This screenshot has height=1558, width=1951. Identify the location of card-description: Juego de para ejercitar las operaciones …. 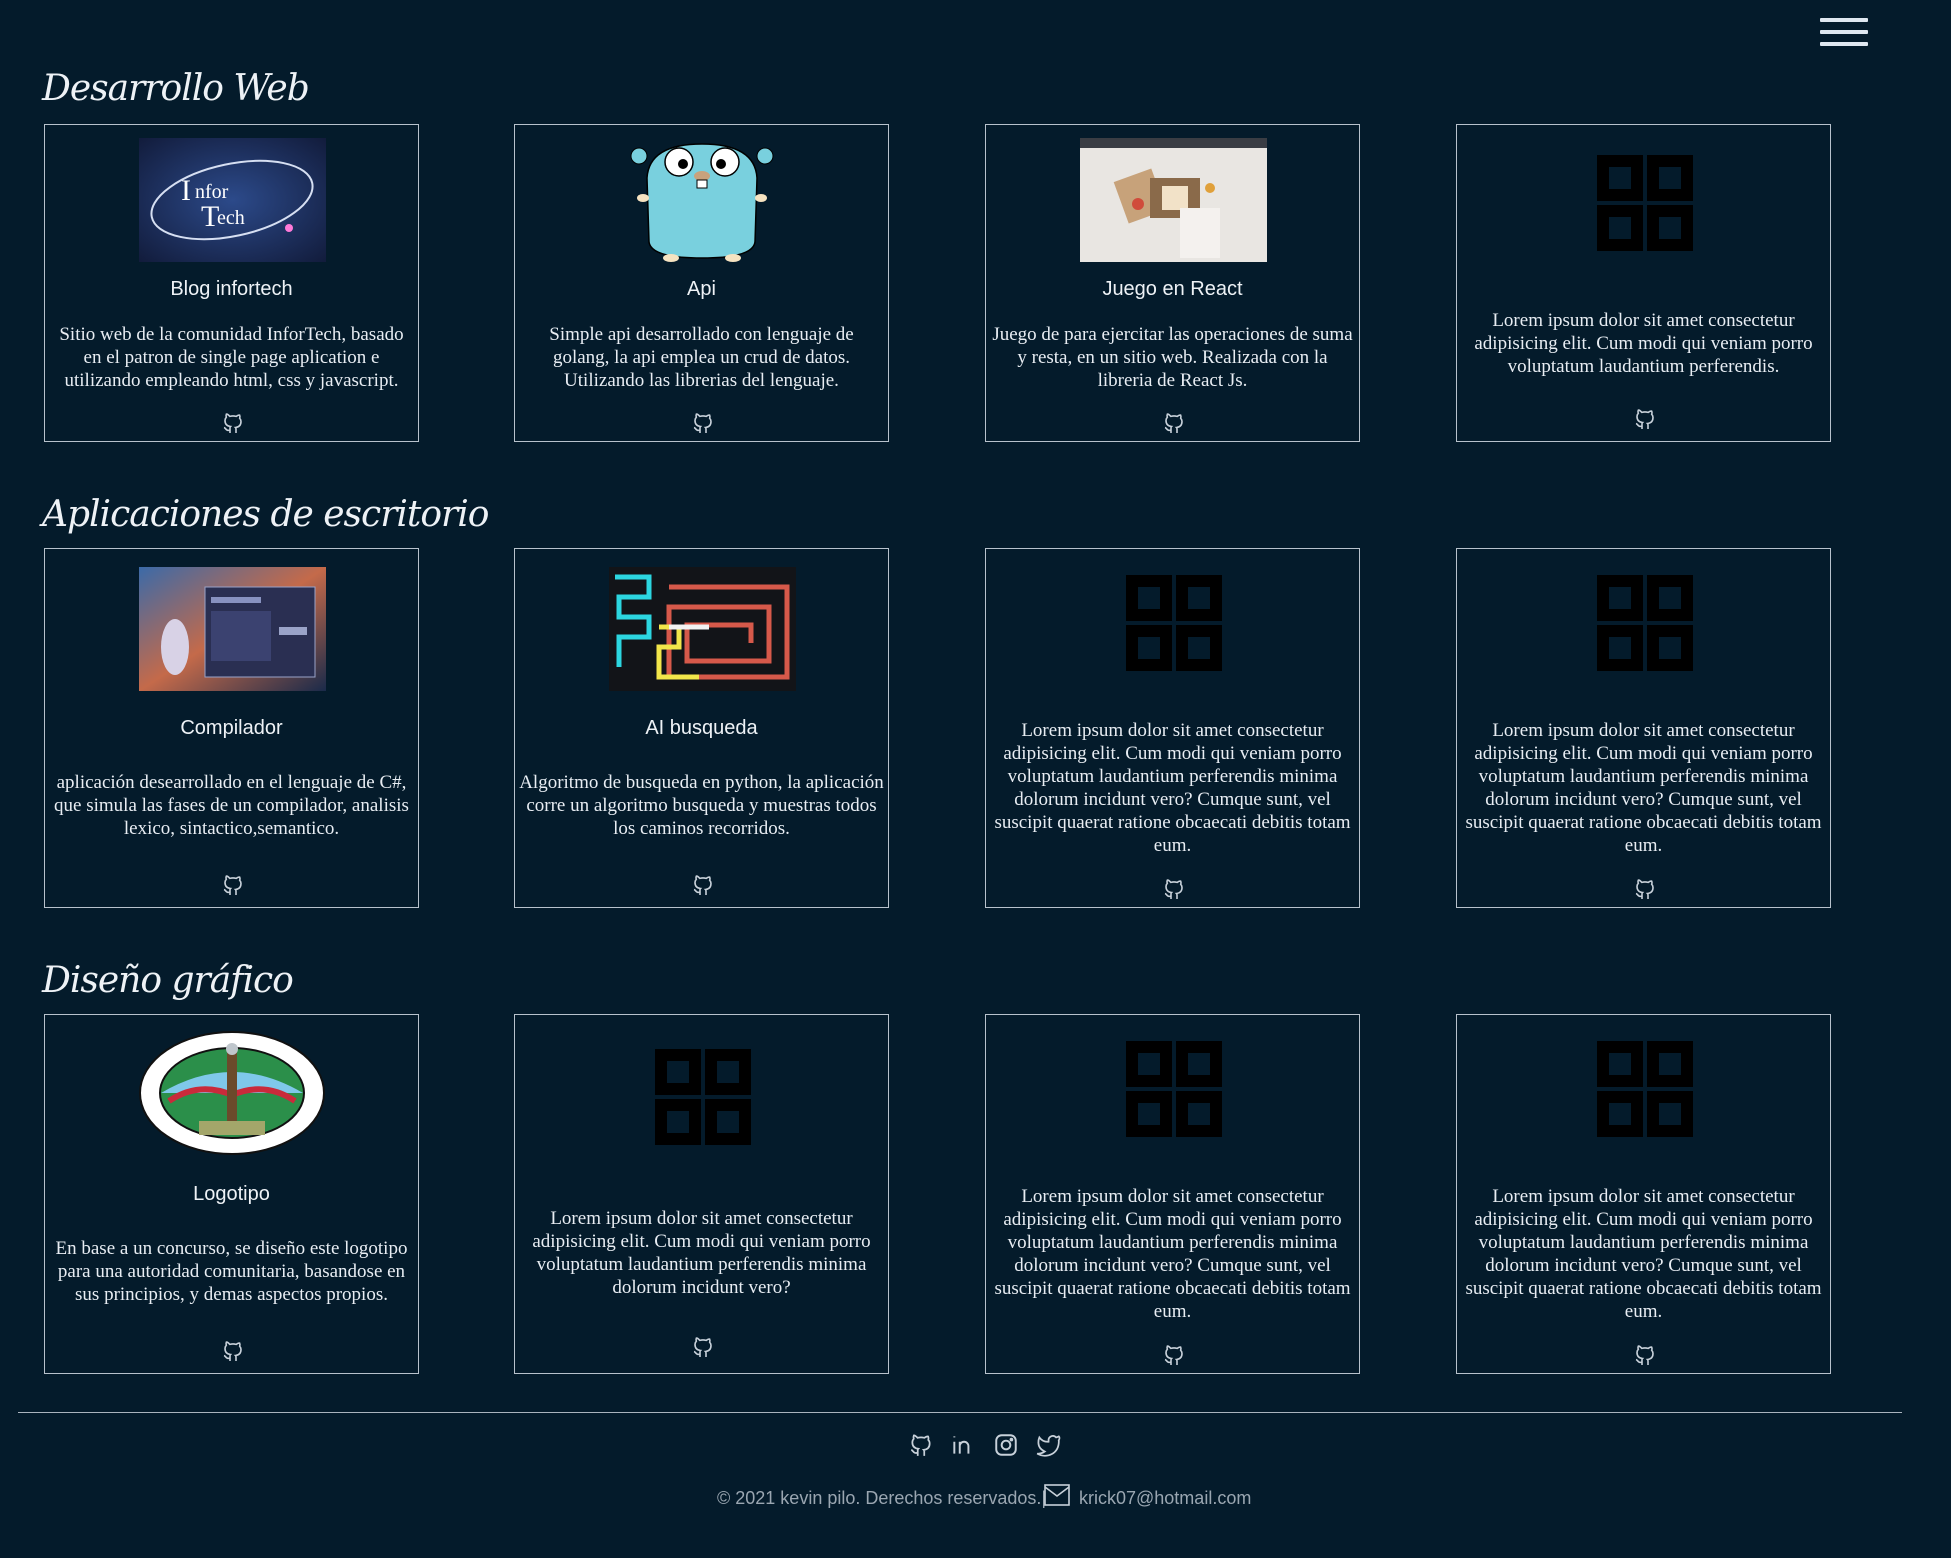
(1172, 357).